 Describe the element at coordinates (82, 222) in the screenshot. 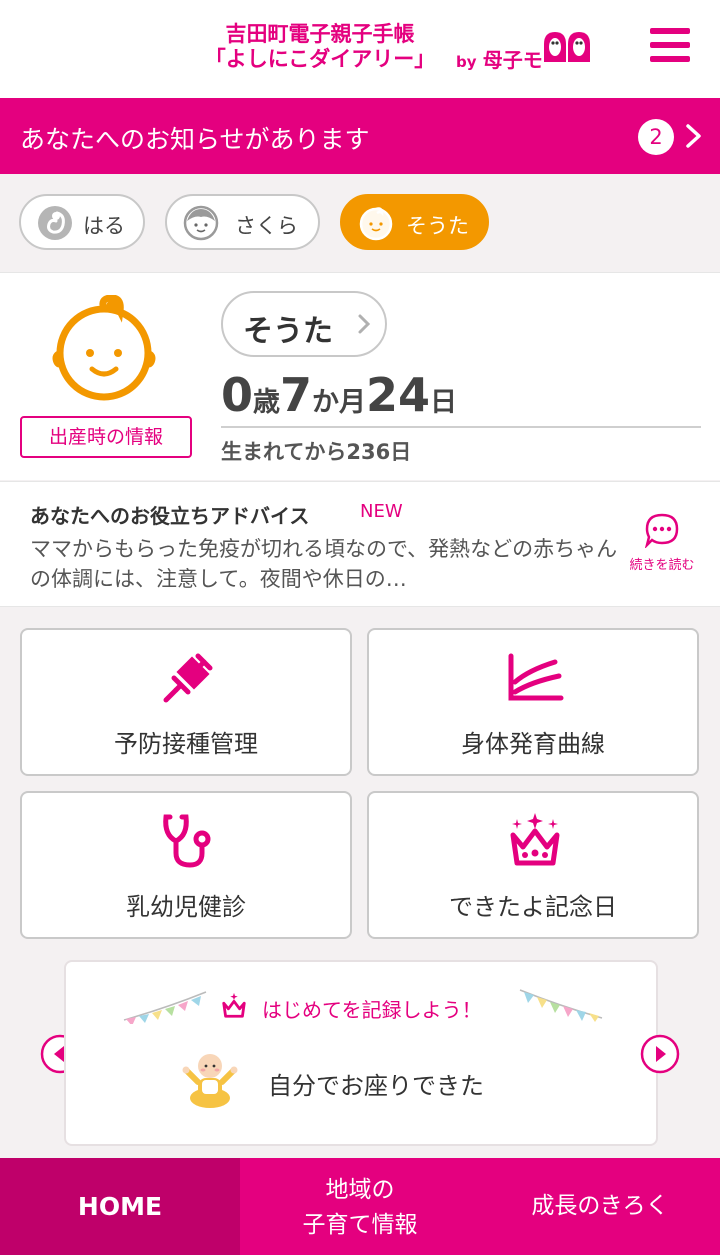

I see `child-tab-haru: はる` at that location.